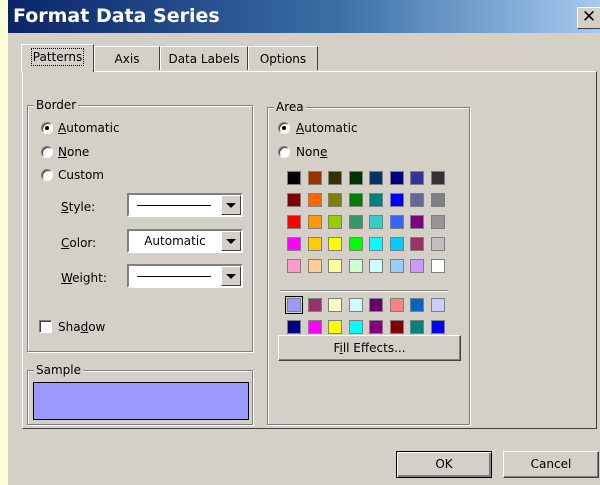  What do you see at coordinates (47, 175) in the screenshot?
I see `border-custom-radio` at bounding box center [47, 175].